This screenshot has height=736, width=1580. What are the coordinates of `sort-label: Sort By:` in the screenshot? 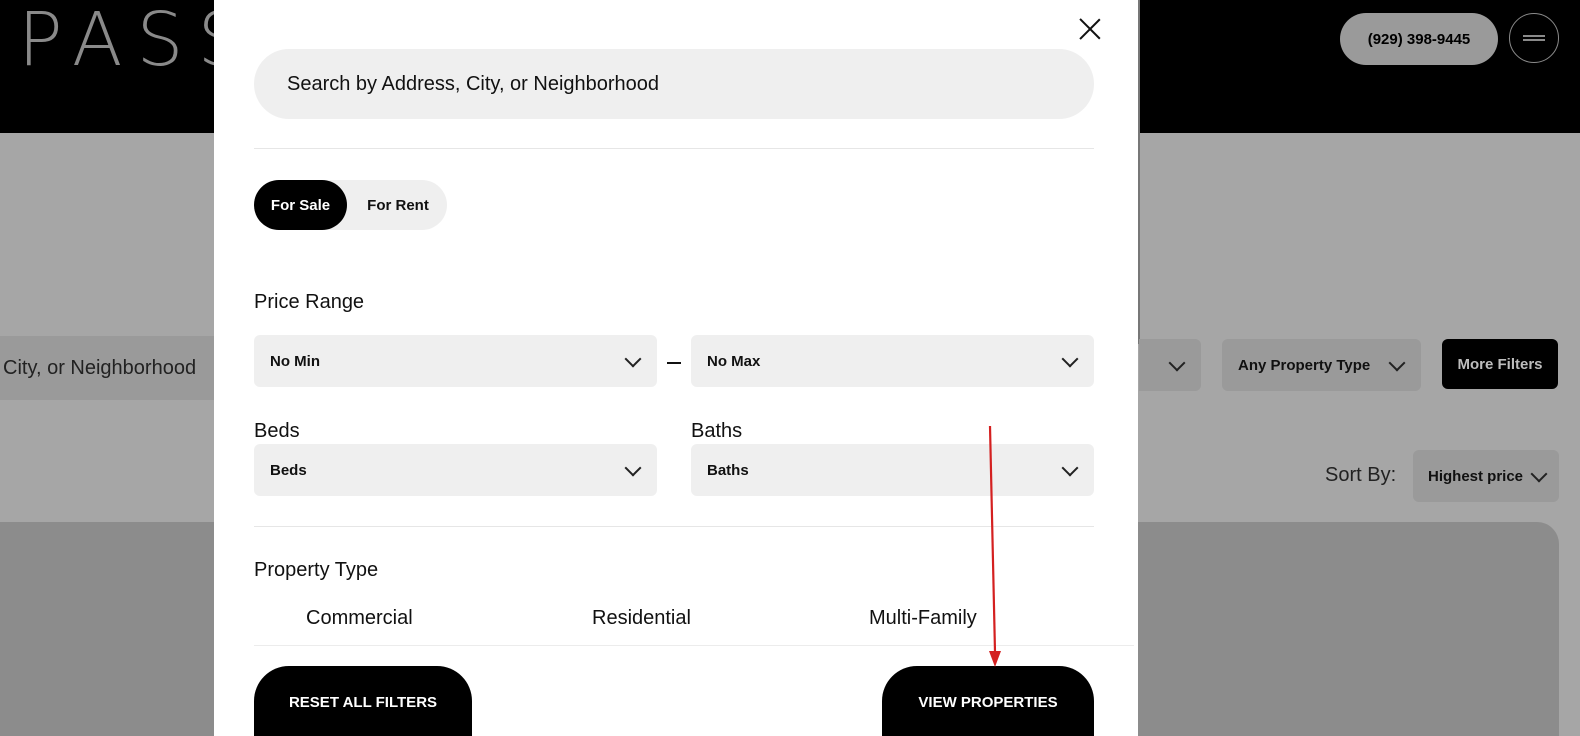 It's located at (1361, 475).